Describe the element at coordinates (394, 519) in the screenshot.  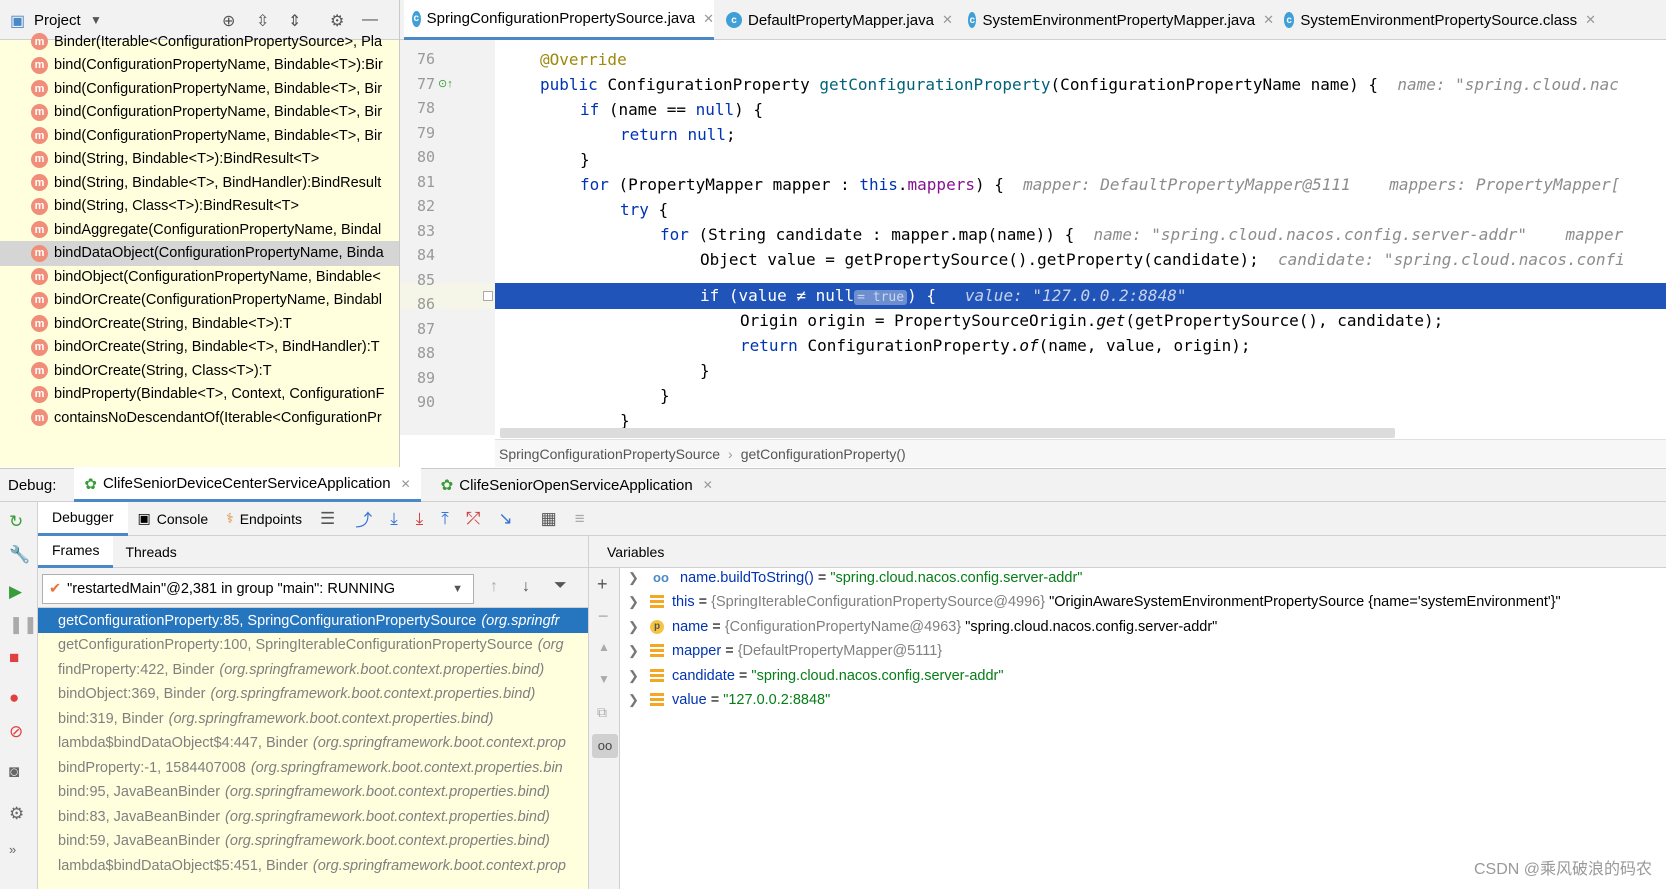
I see `step-over-icon: ⤓` at that location.